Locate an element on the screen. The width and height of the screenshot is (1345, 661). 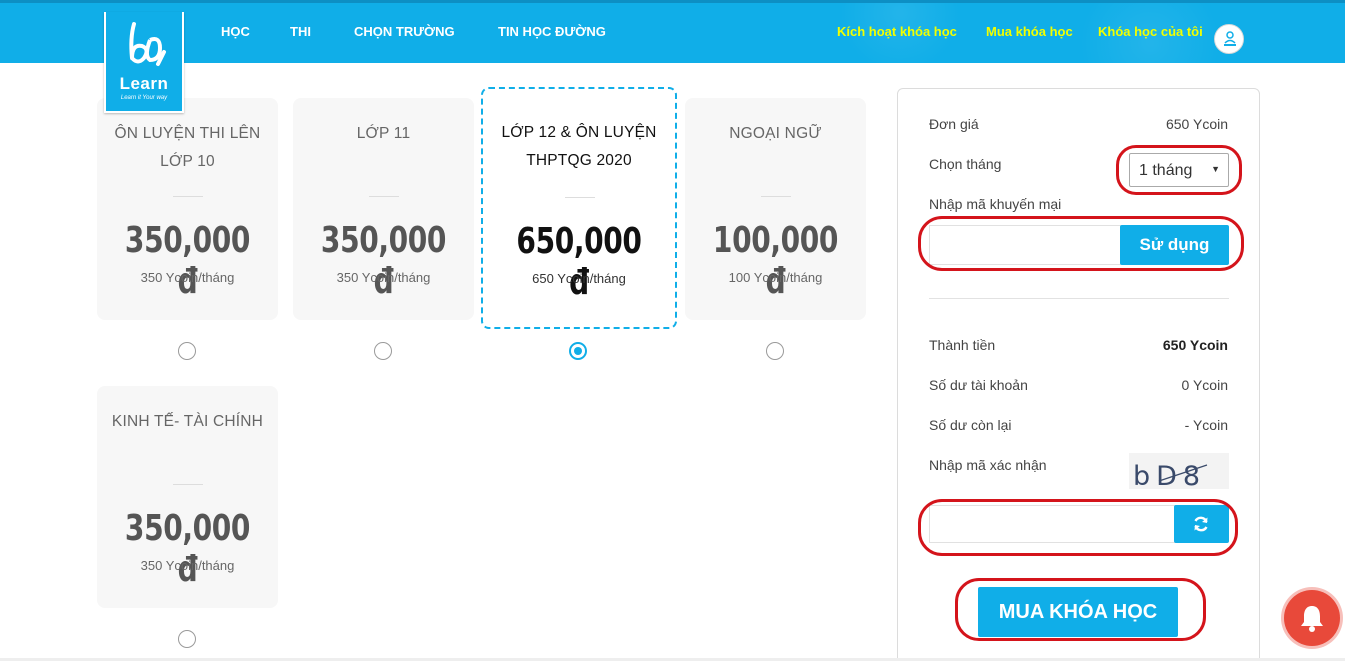
balance-value: 0 Ycoin is located at coordinates (1204, 385).